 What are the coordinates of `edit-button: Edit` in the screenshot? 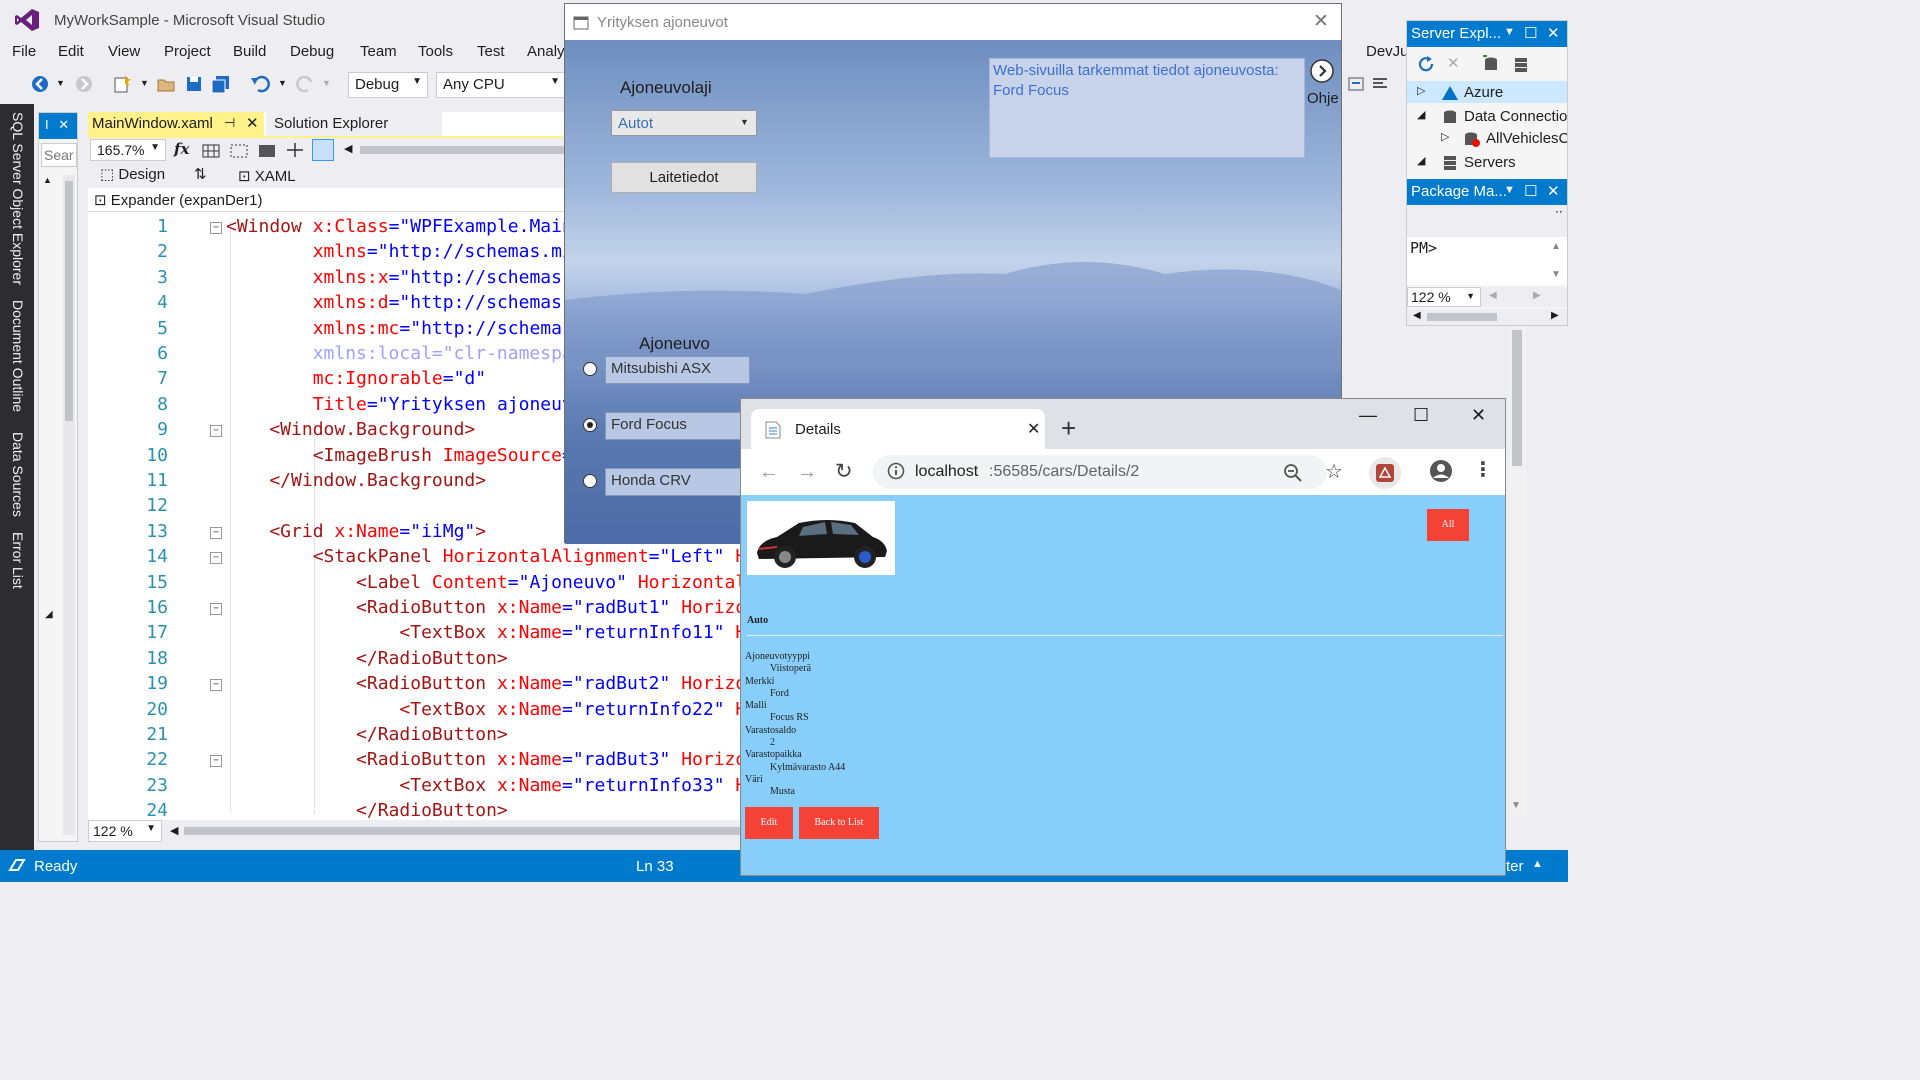 It's located at (769, 823).